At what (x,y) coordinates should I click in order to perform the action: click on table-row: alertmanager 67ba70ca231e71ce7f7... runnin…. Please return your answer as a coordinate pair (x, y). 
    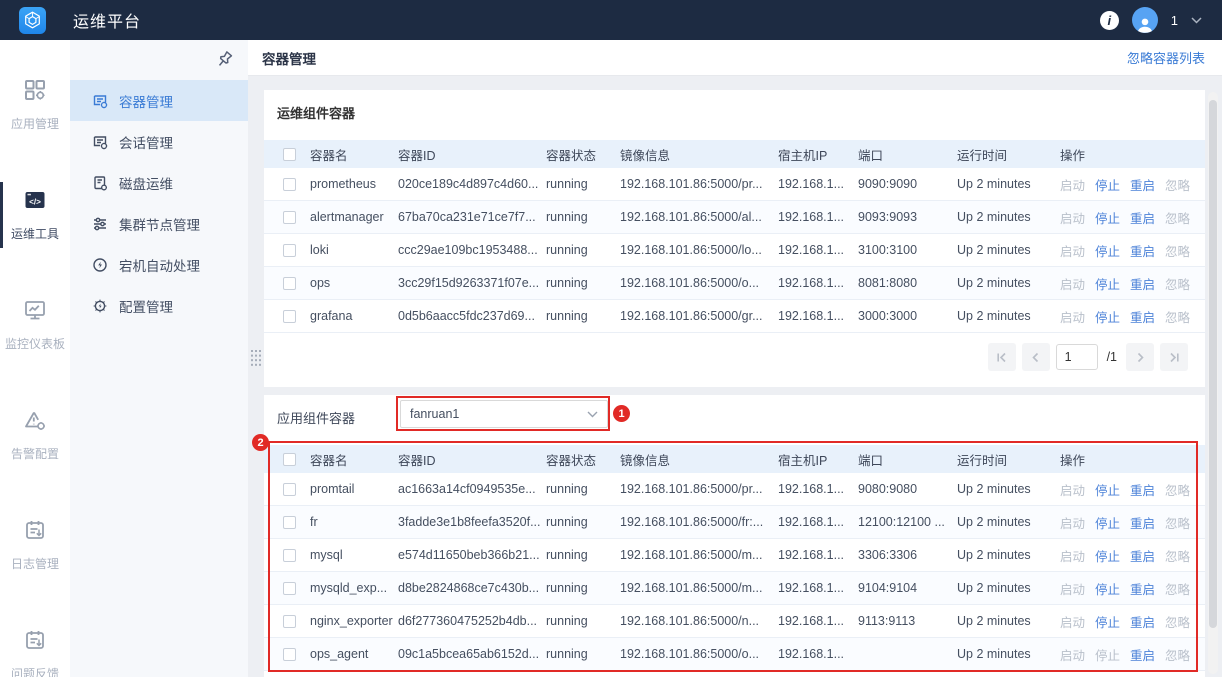
    Looking at the image, I should click on (734, 217).